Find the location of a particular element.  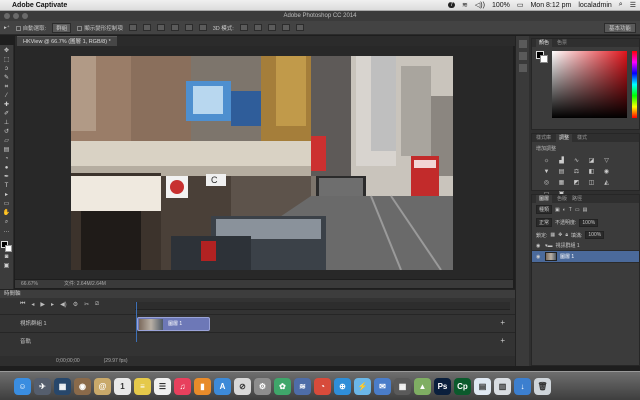

lock-position-icon: ✥ is located at coordinates (560, 235).